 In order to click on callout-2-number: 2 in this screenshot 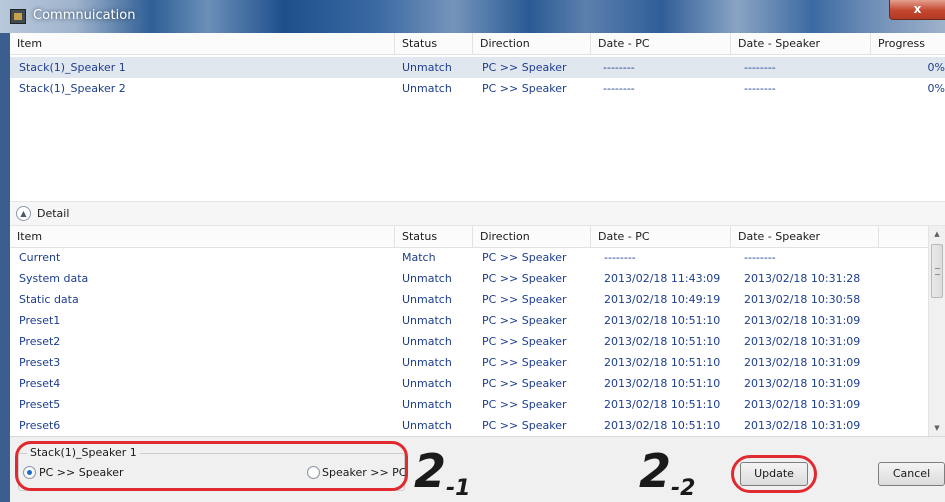, I will do `click(655, 471)`.